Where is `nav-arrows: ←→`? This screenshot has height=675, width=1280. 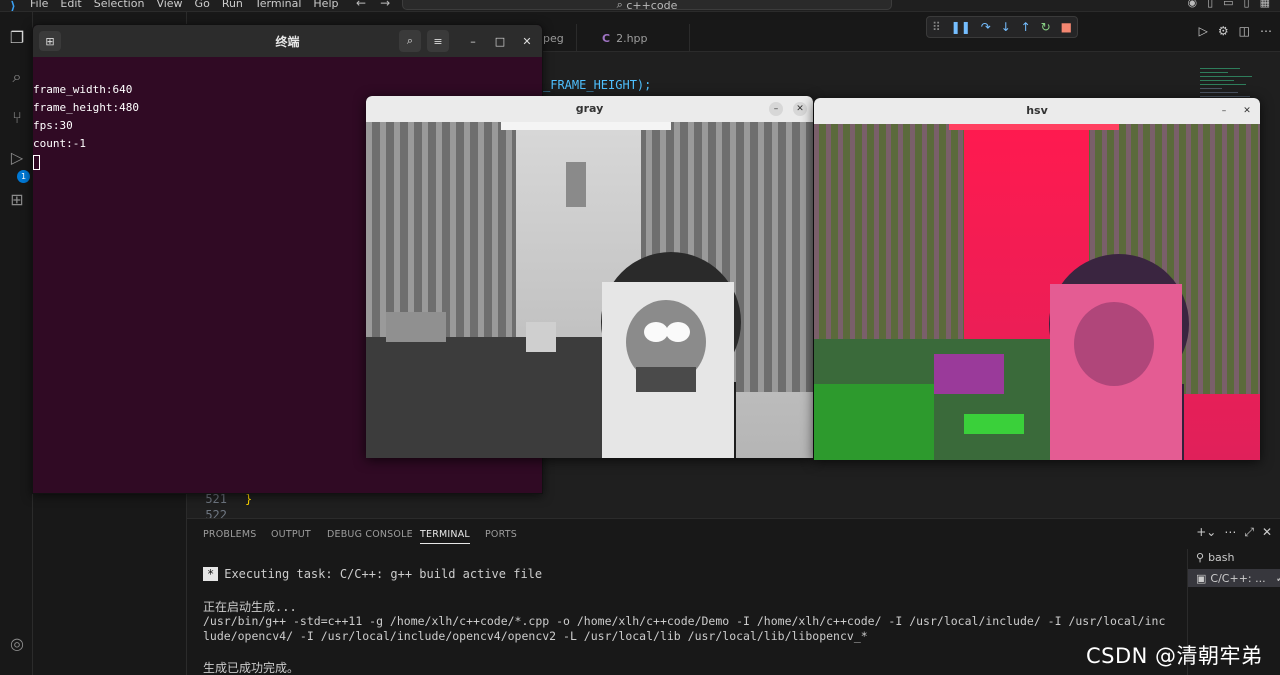
nav-arrows: ←→ is located at coordinates (380, 5).